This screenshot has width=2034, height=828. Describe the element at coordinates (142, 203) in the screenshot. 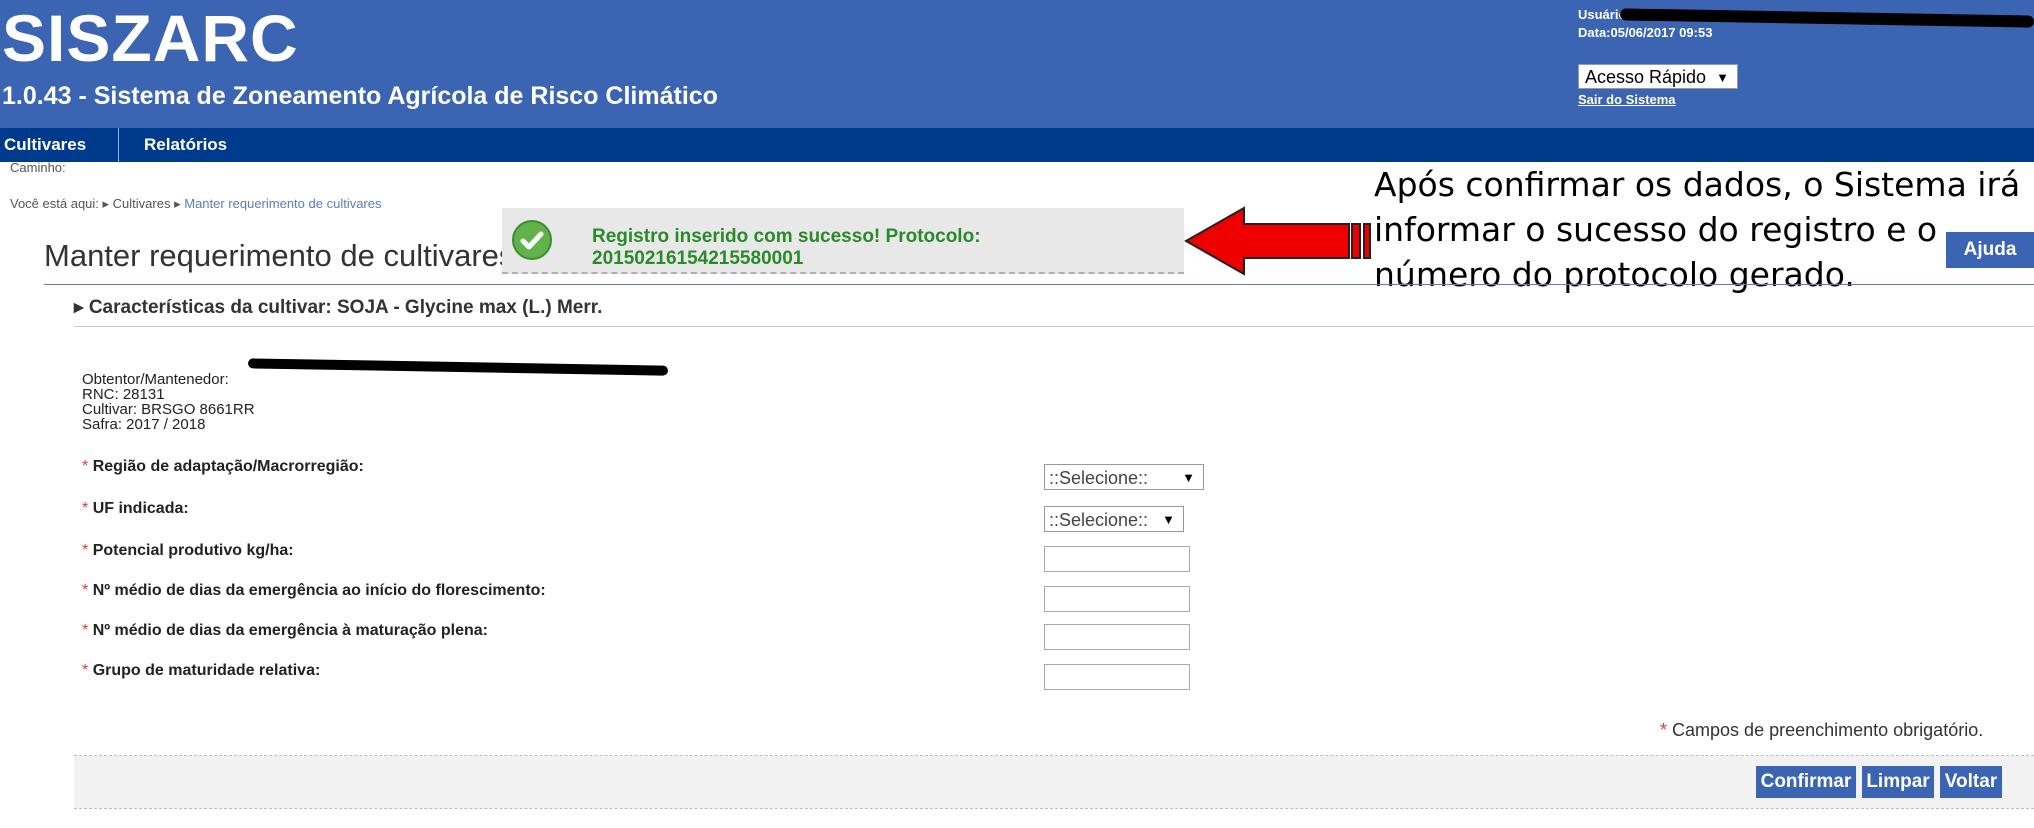

I see `breadcrumb-item-cultivares: Cultivares` at that location.